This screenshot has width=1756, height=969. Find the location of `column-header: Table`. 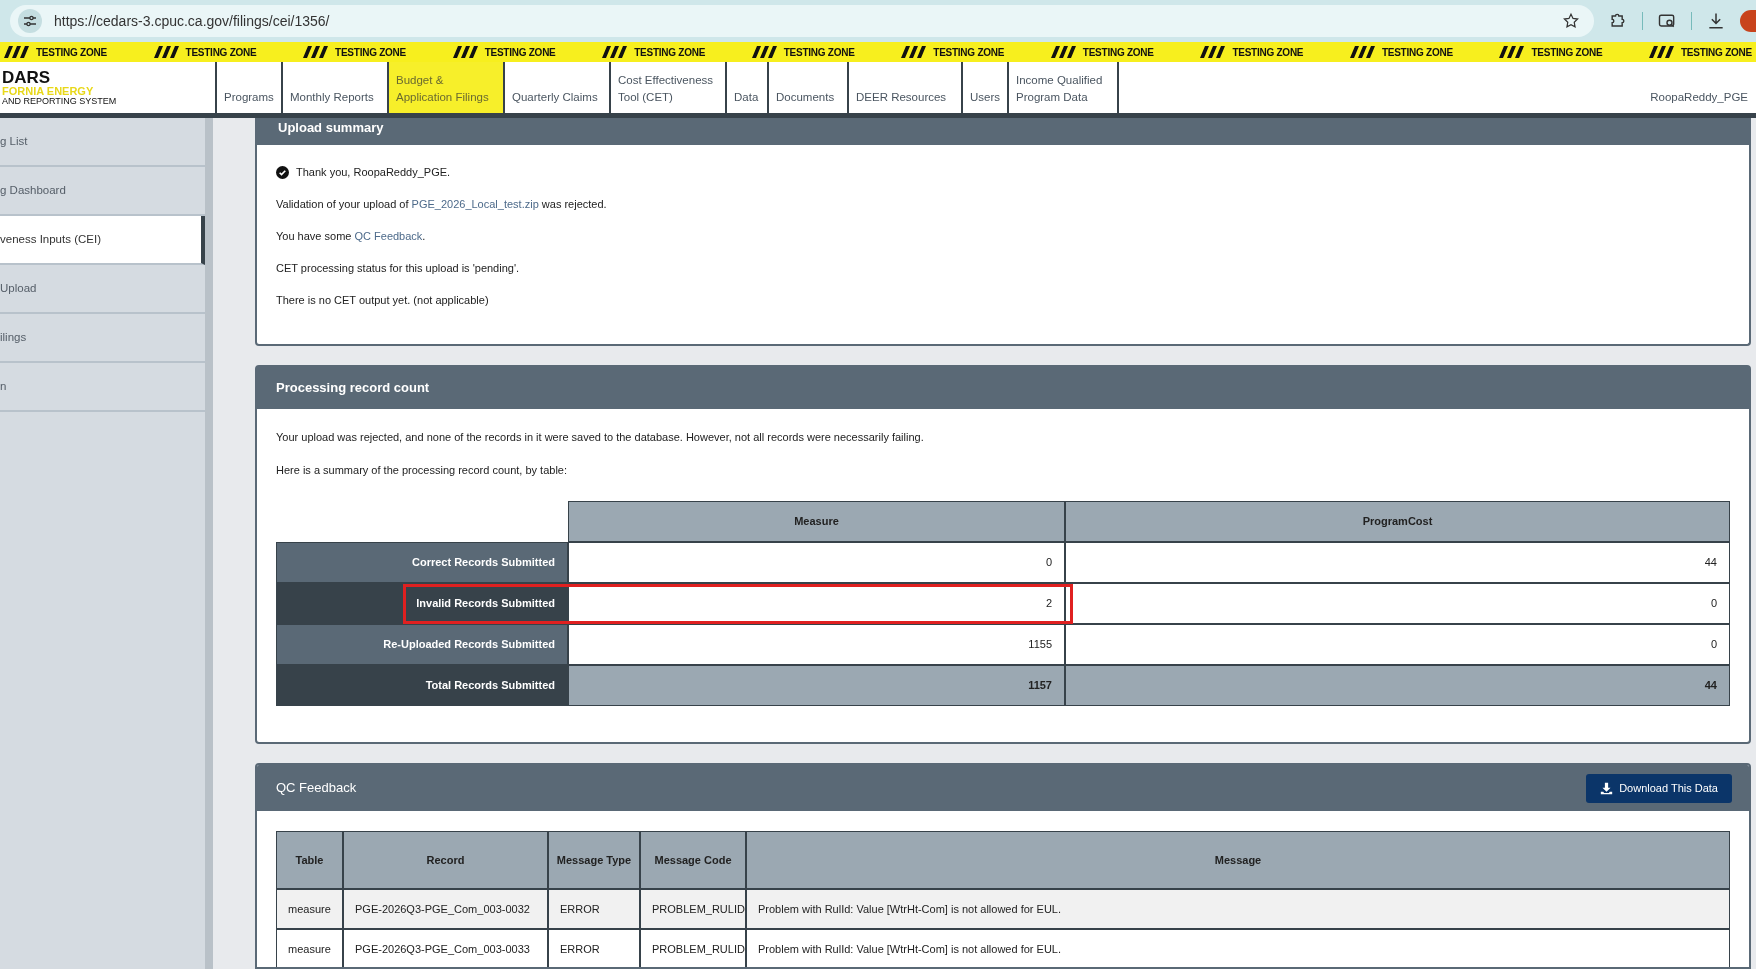

column-header: Table is located at coordinates (309, 860).